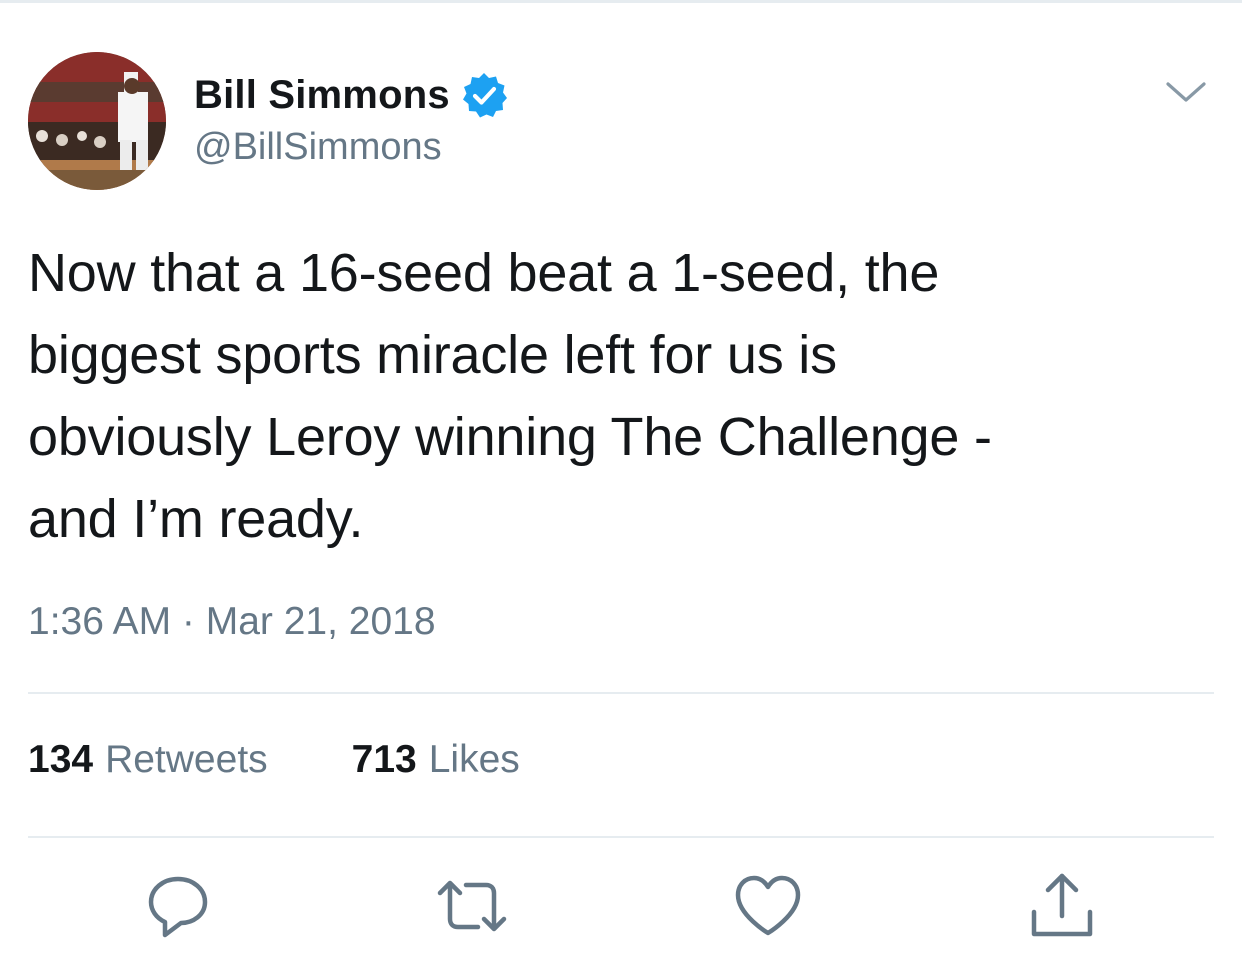 The width and height of the screenshot is (1242, 960). I want to click on retweets-count: 134, so click(61, 759).